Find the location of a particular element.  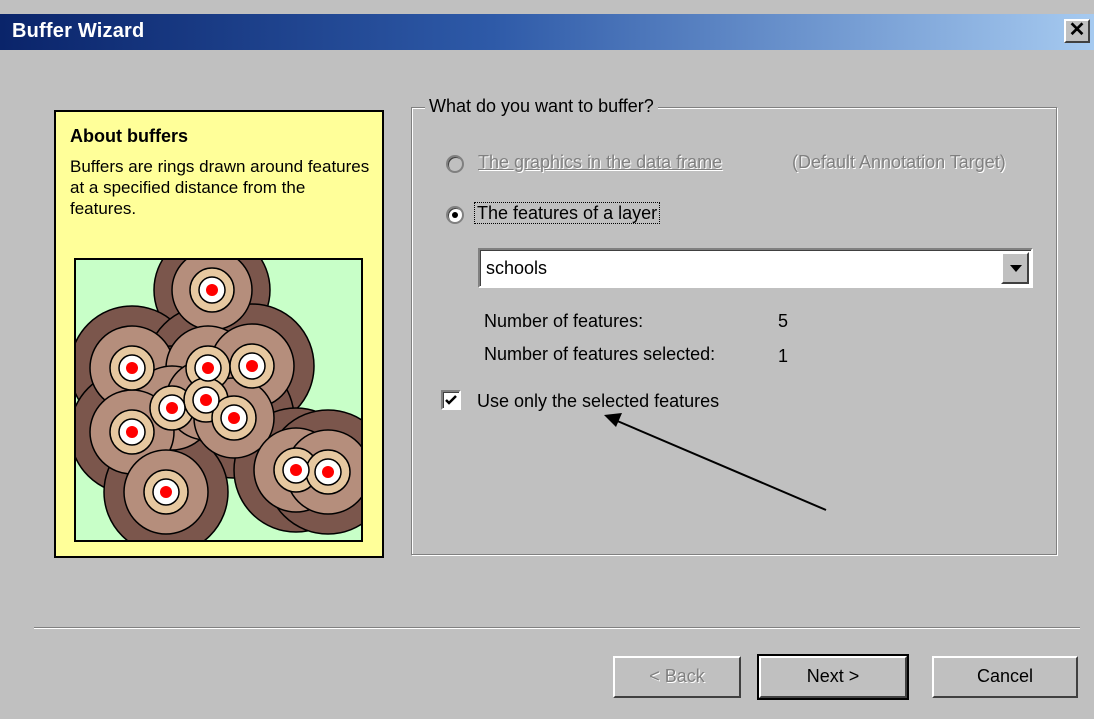

annotation-target-label: (Default Annotation Target) is located at coordinates (899, 162).